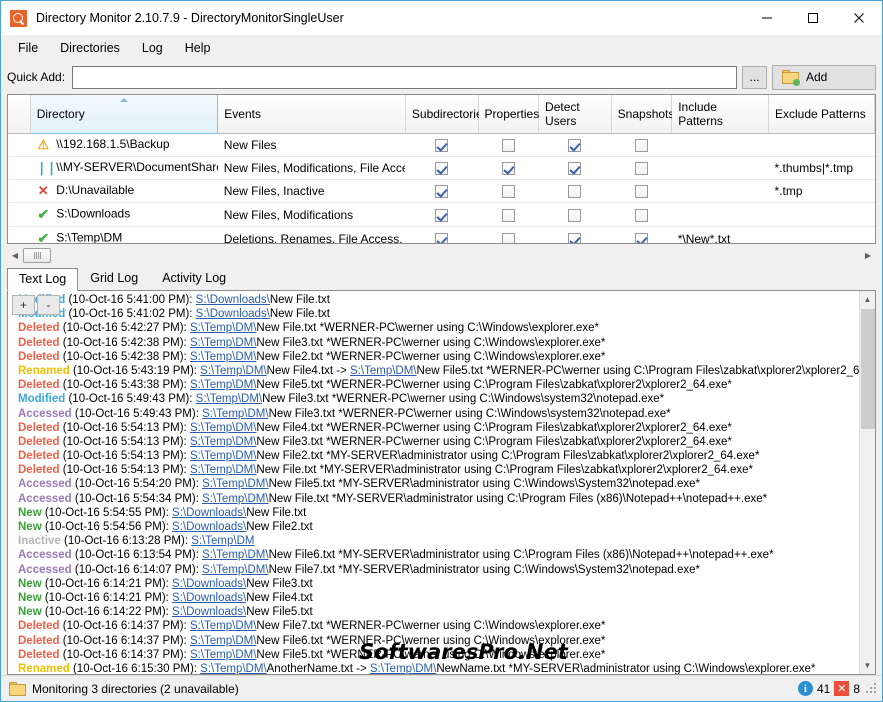  I want to click on scroll-down-icon: ▼, so click(867, 665).